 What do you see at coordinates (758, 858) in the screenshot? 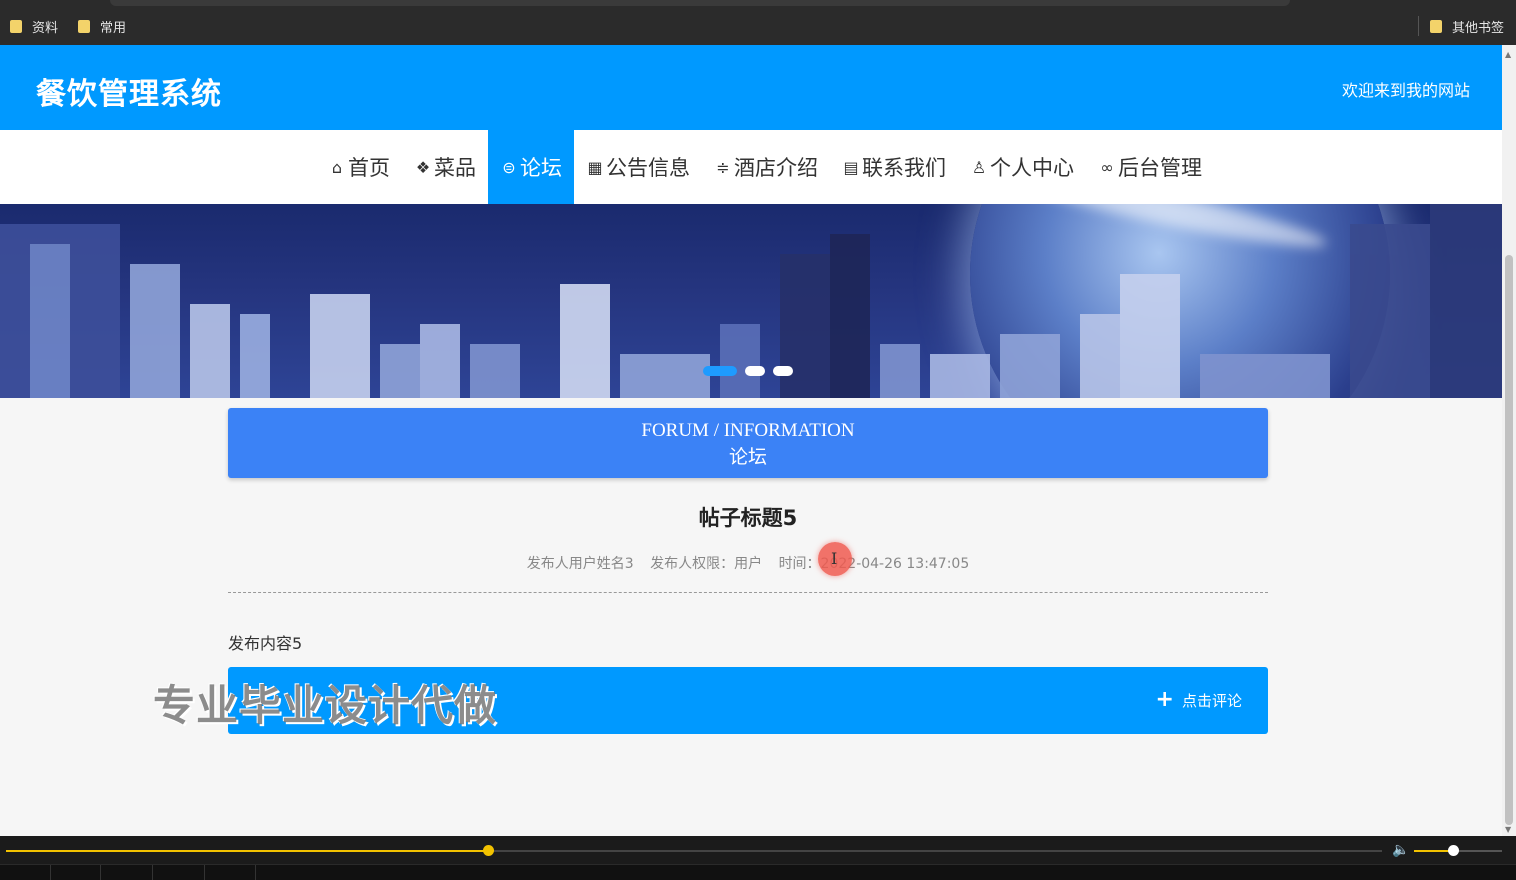
I see `video-player-bar: 🔈` at bounding box center [758, 858].